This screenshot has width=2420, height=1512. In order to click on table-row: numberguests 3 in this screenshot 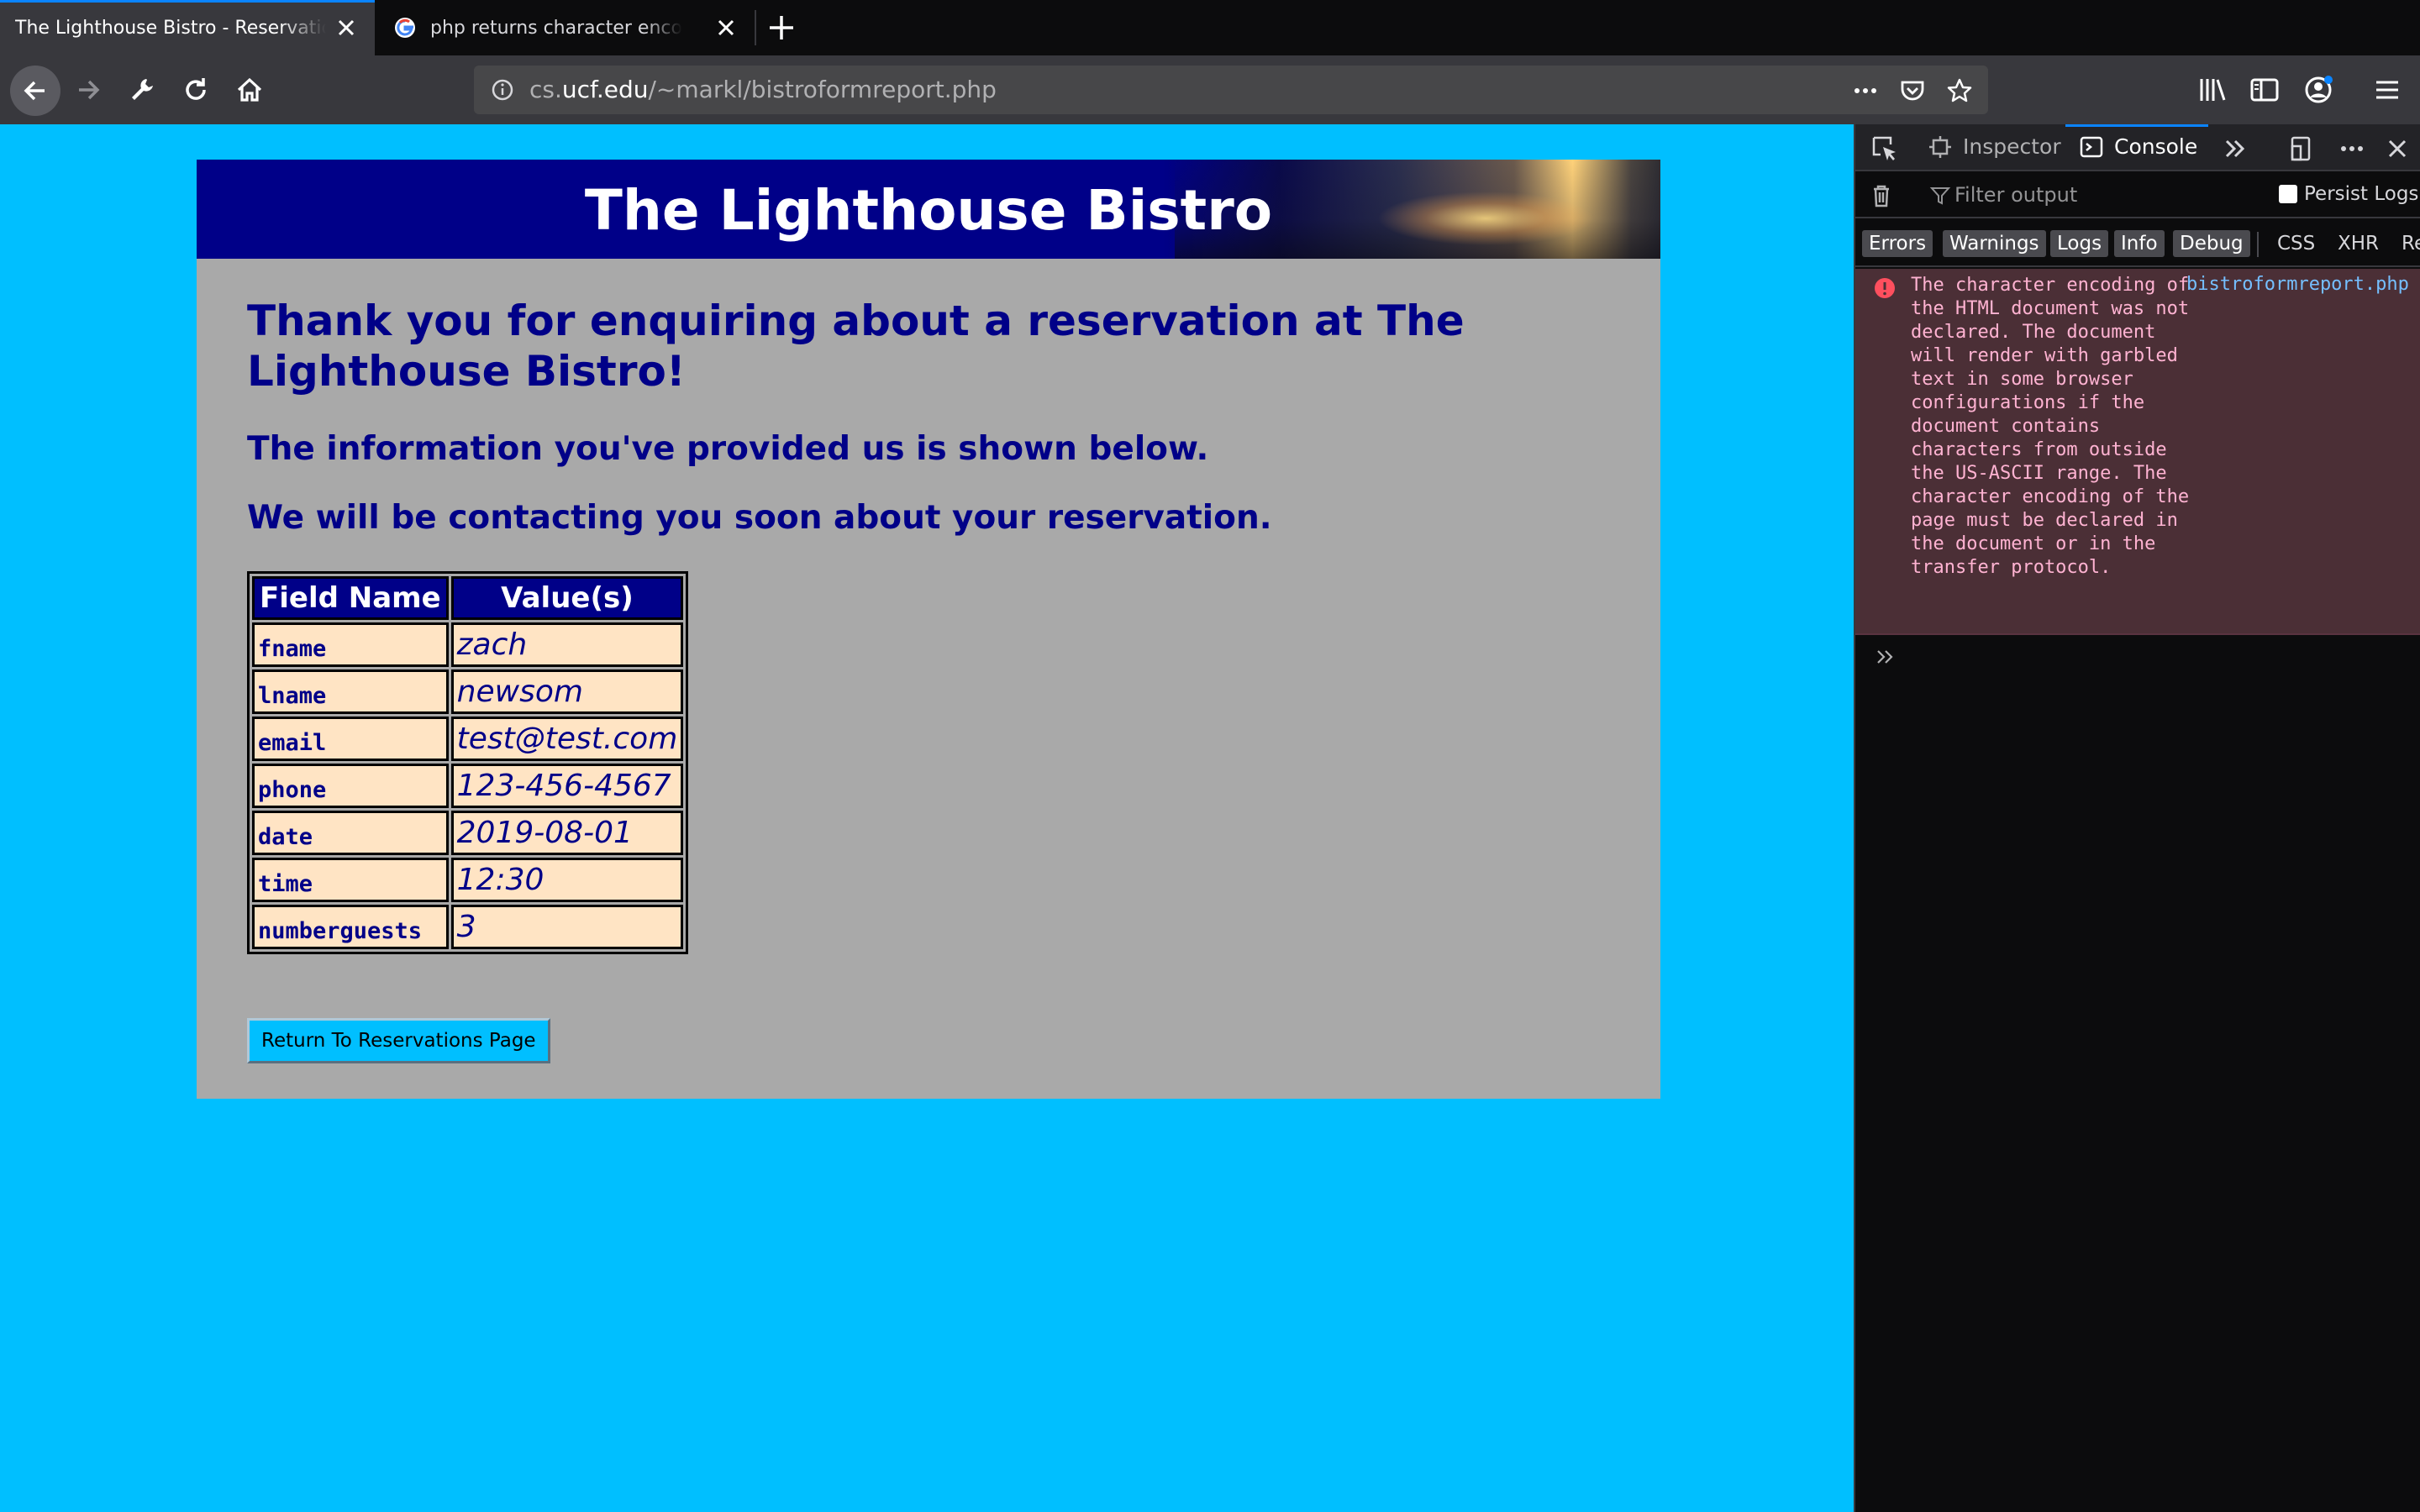, I will do `click(468, 927)`.